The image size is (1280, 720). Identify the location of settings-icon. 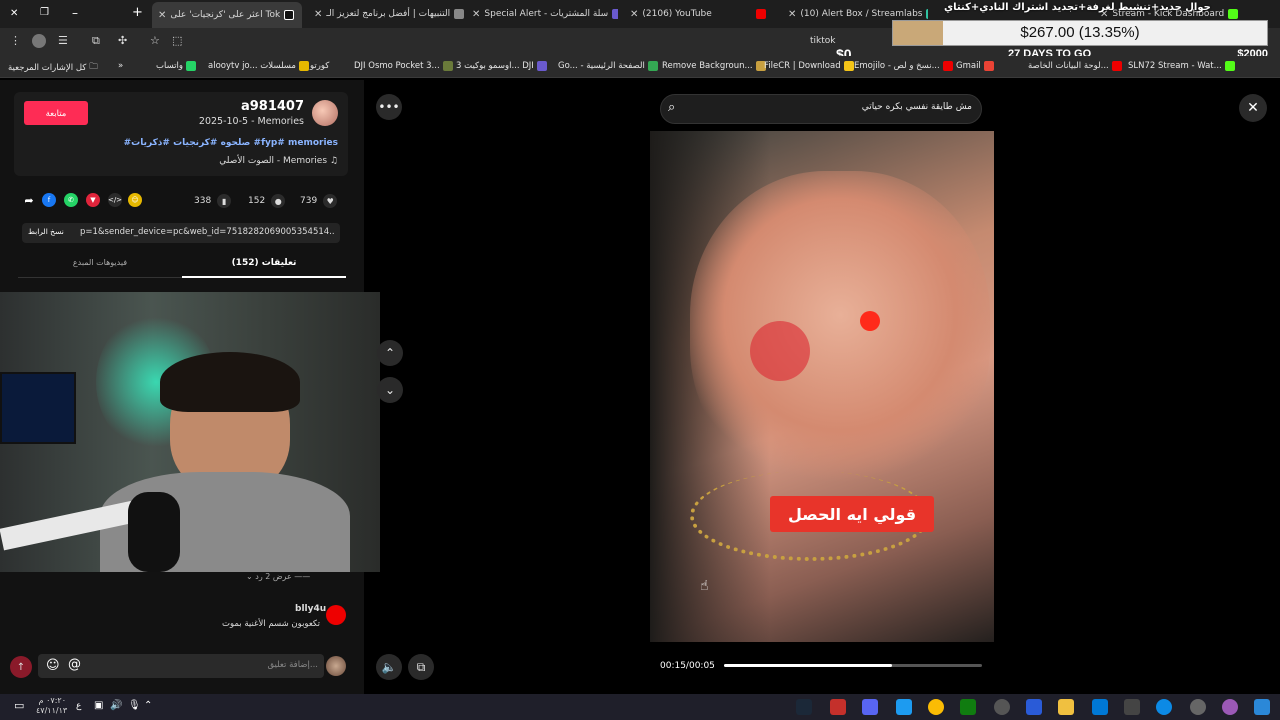
(1198, 707).